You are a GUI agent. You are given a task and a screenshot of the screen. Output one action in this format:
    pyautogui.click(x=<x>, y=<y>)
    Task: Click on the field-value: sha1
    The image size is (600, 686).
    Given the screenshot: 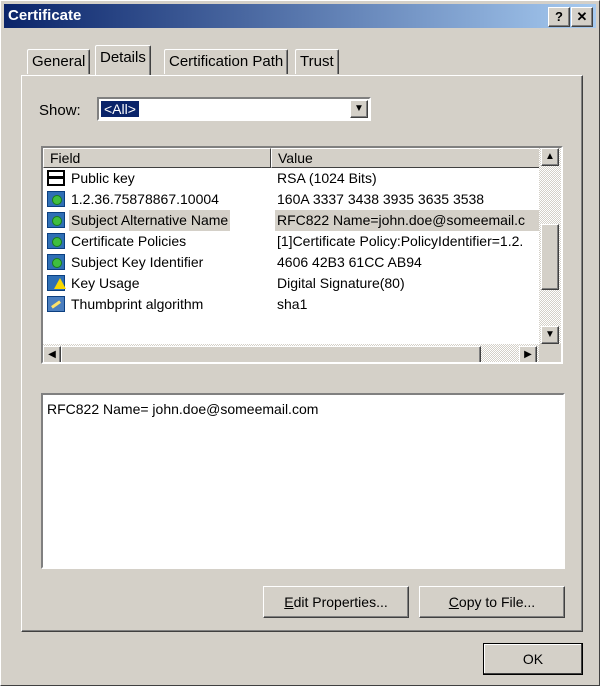 What is the action you would take?
    pyautogui.click(x=292, y=304)
    